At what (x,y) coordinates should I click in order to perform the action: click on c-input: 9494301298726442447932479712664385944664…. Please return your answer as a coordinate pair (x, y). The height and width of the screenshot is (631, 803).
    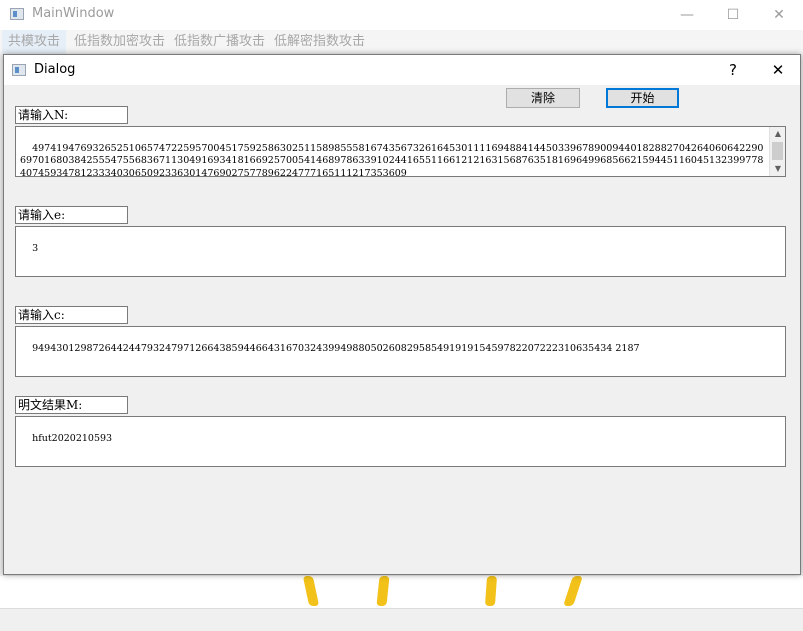
    Looking at the image, I should click on (400, 351).